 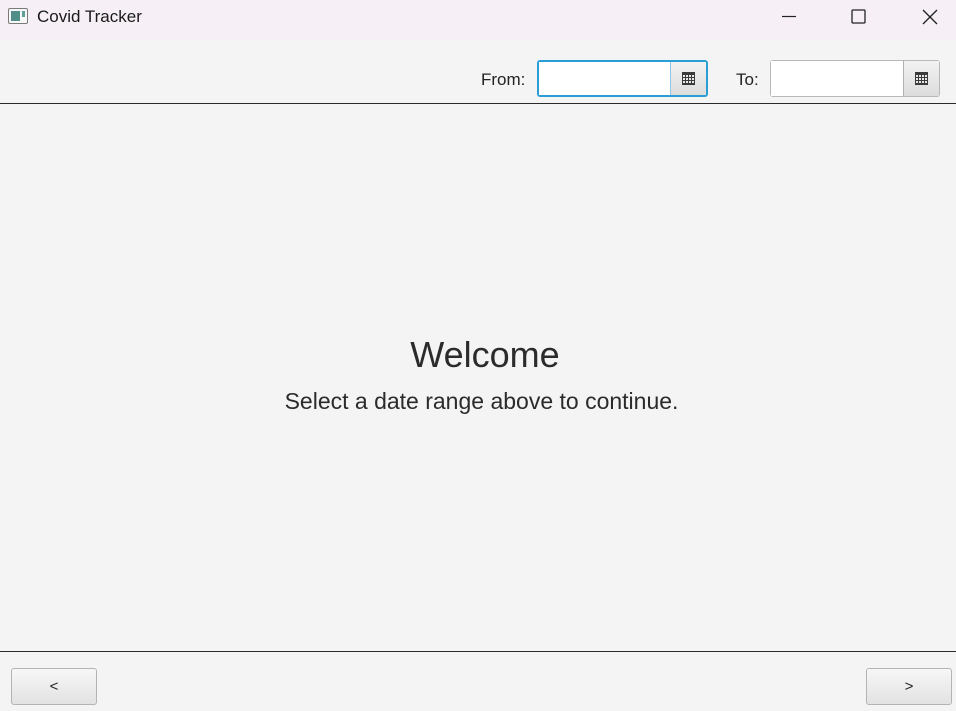 I want to click on minimize-icon, so click(x=789, y=16).